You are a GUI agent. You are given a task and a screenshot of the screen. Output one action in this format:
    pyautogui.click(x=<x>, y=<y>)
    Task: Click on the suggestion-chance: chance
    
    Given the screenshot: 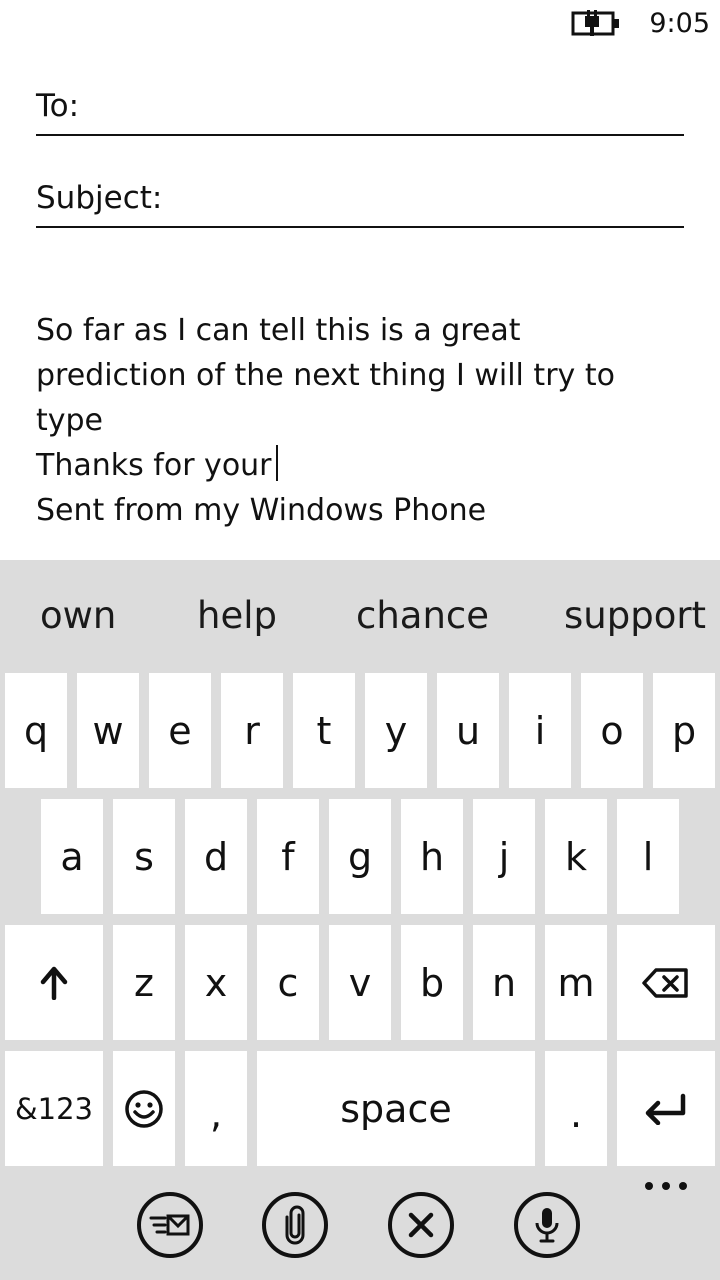 What is the action you would take?
    pyautogui.click(x=422, y=616)
    